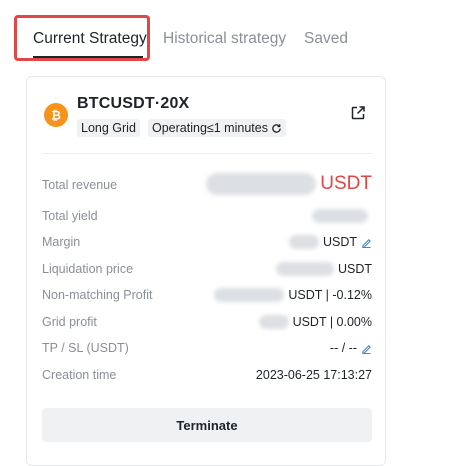  What do you see at coordinates (80, 185) in the screenshot?
I see `total-revenue-label: Total revenue` at bounding box center [80, 185].